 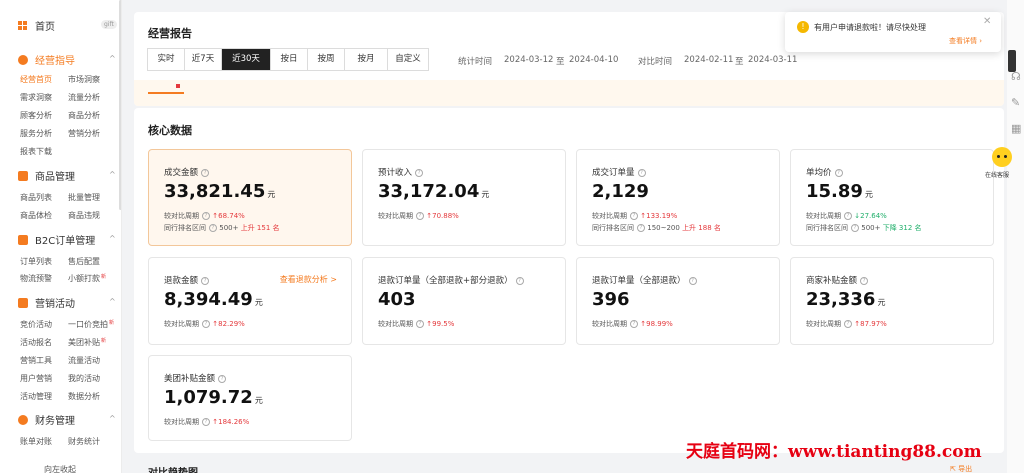 What do you see at coordinates (408, 59) in the screenshot?
I see `tab-custom: 自定义` at bounding box center [408, 59].